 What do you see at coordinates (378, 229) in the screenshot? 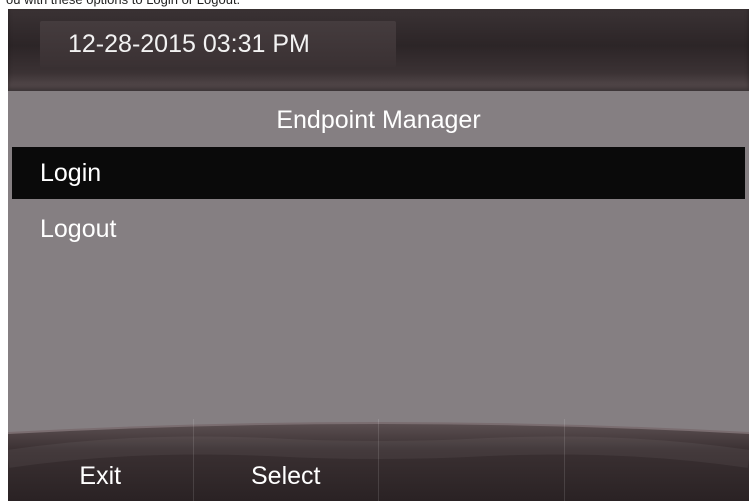
I see `menu-item-logout: Logout` at bounding box center [378, 229].